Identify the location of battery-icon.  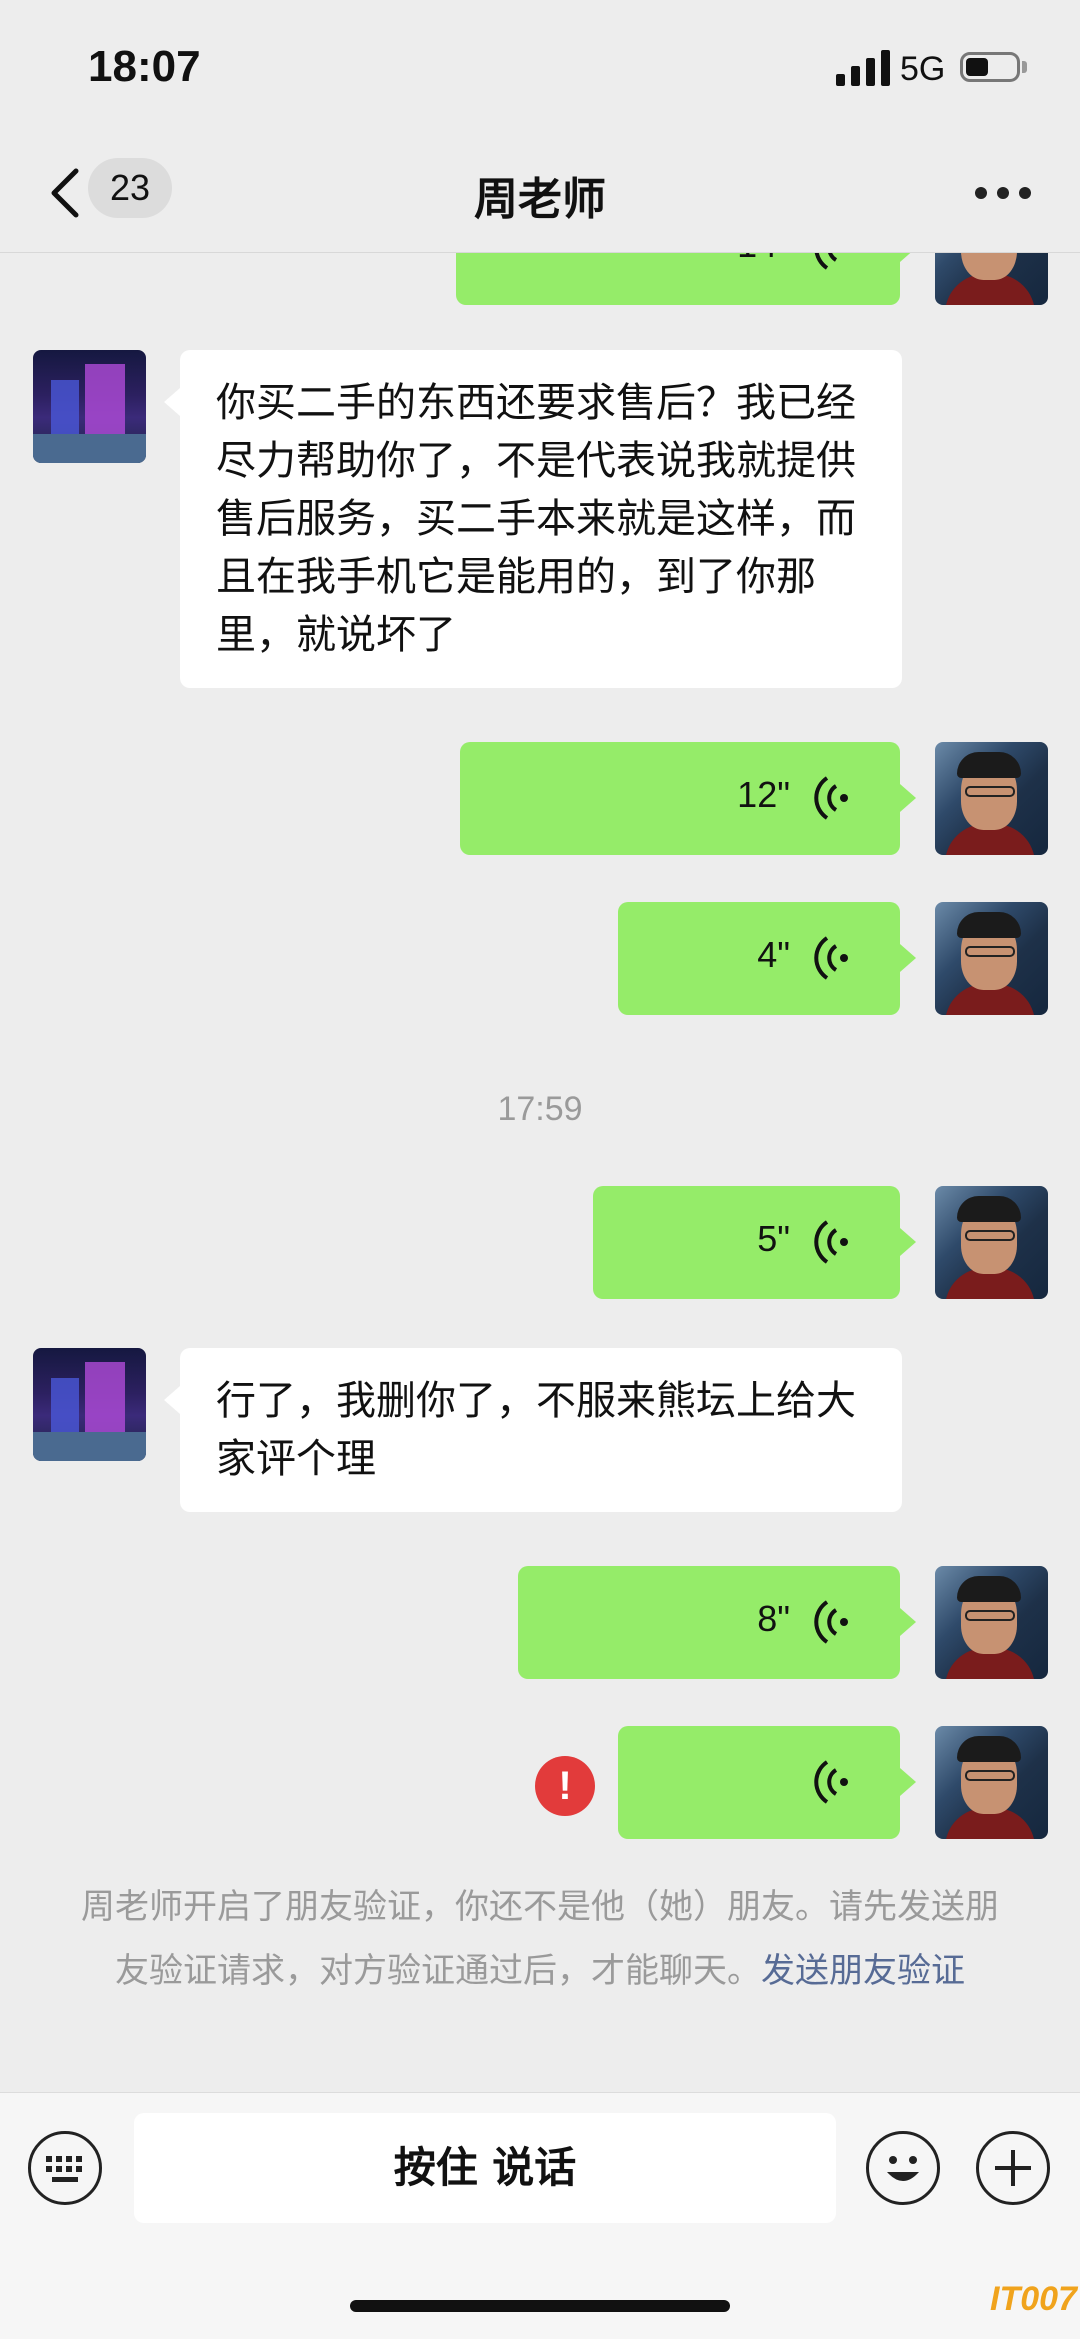
(990, 67).